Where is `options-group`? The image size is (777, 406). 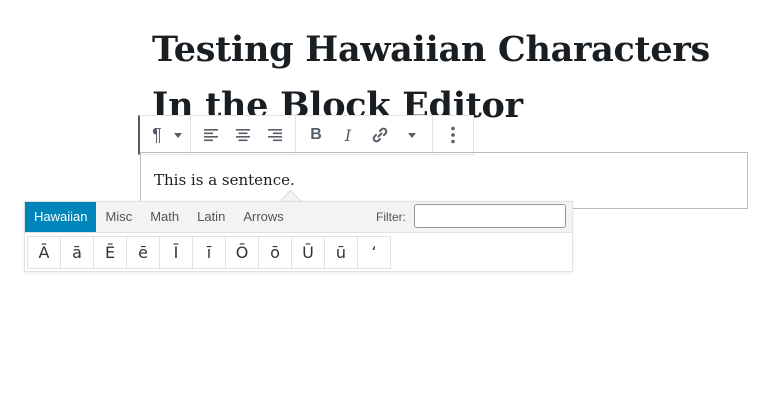 options-group is located at coordinates (453, 135).